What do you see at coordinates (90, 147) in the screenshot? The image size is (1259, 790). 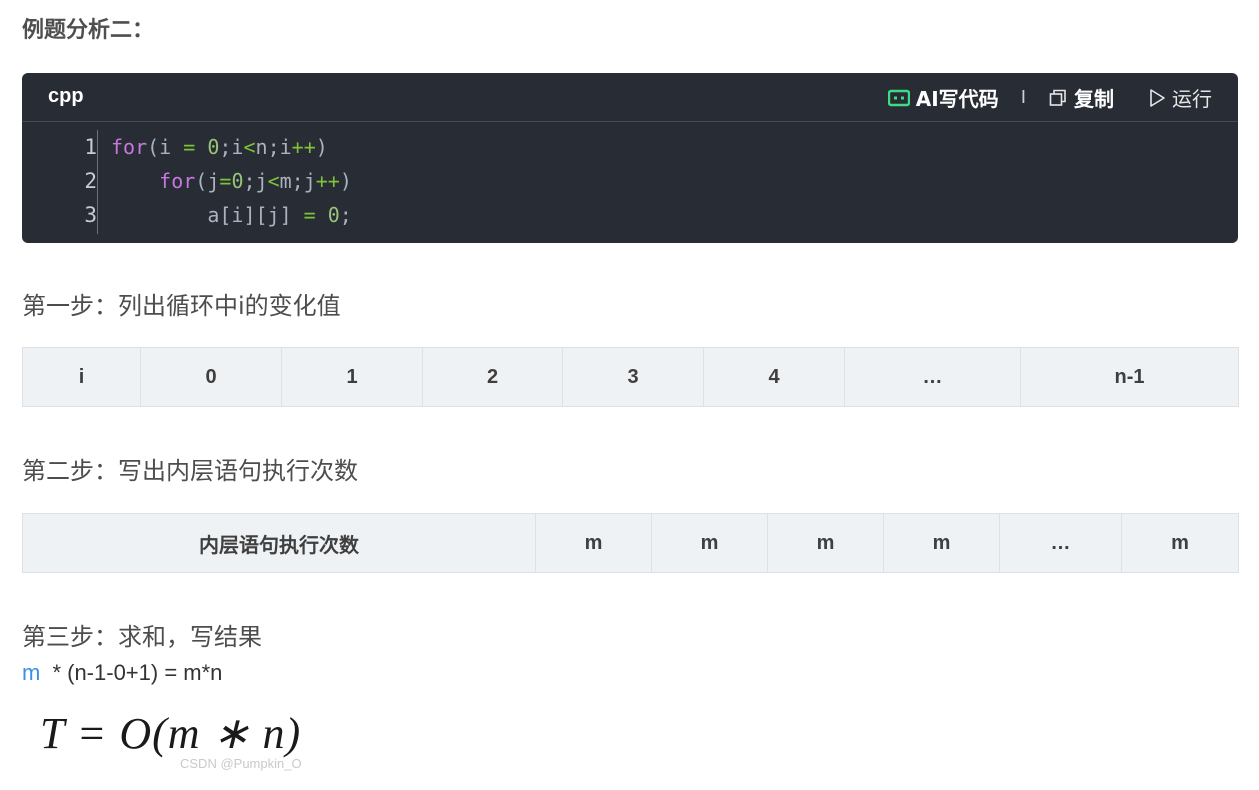 I see `line-number: 1` at bounding box center [90, 147].